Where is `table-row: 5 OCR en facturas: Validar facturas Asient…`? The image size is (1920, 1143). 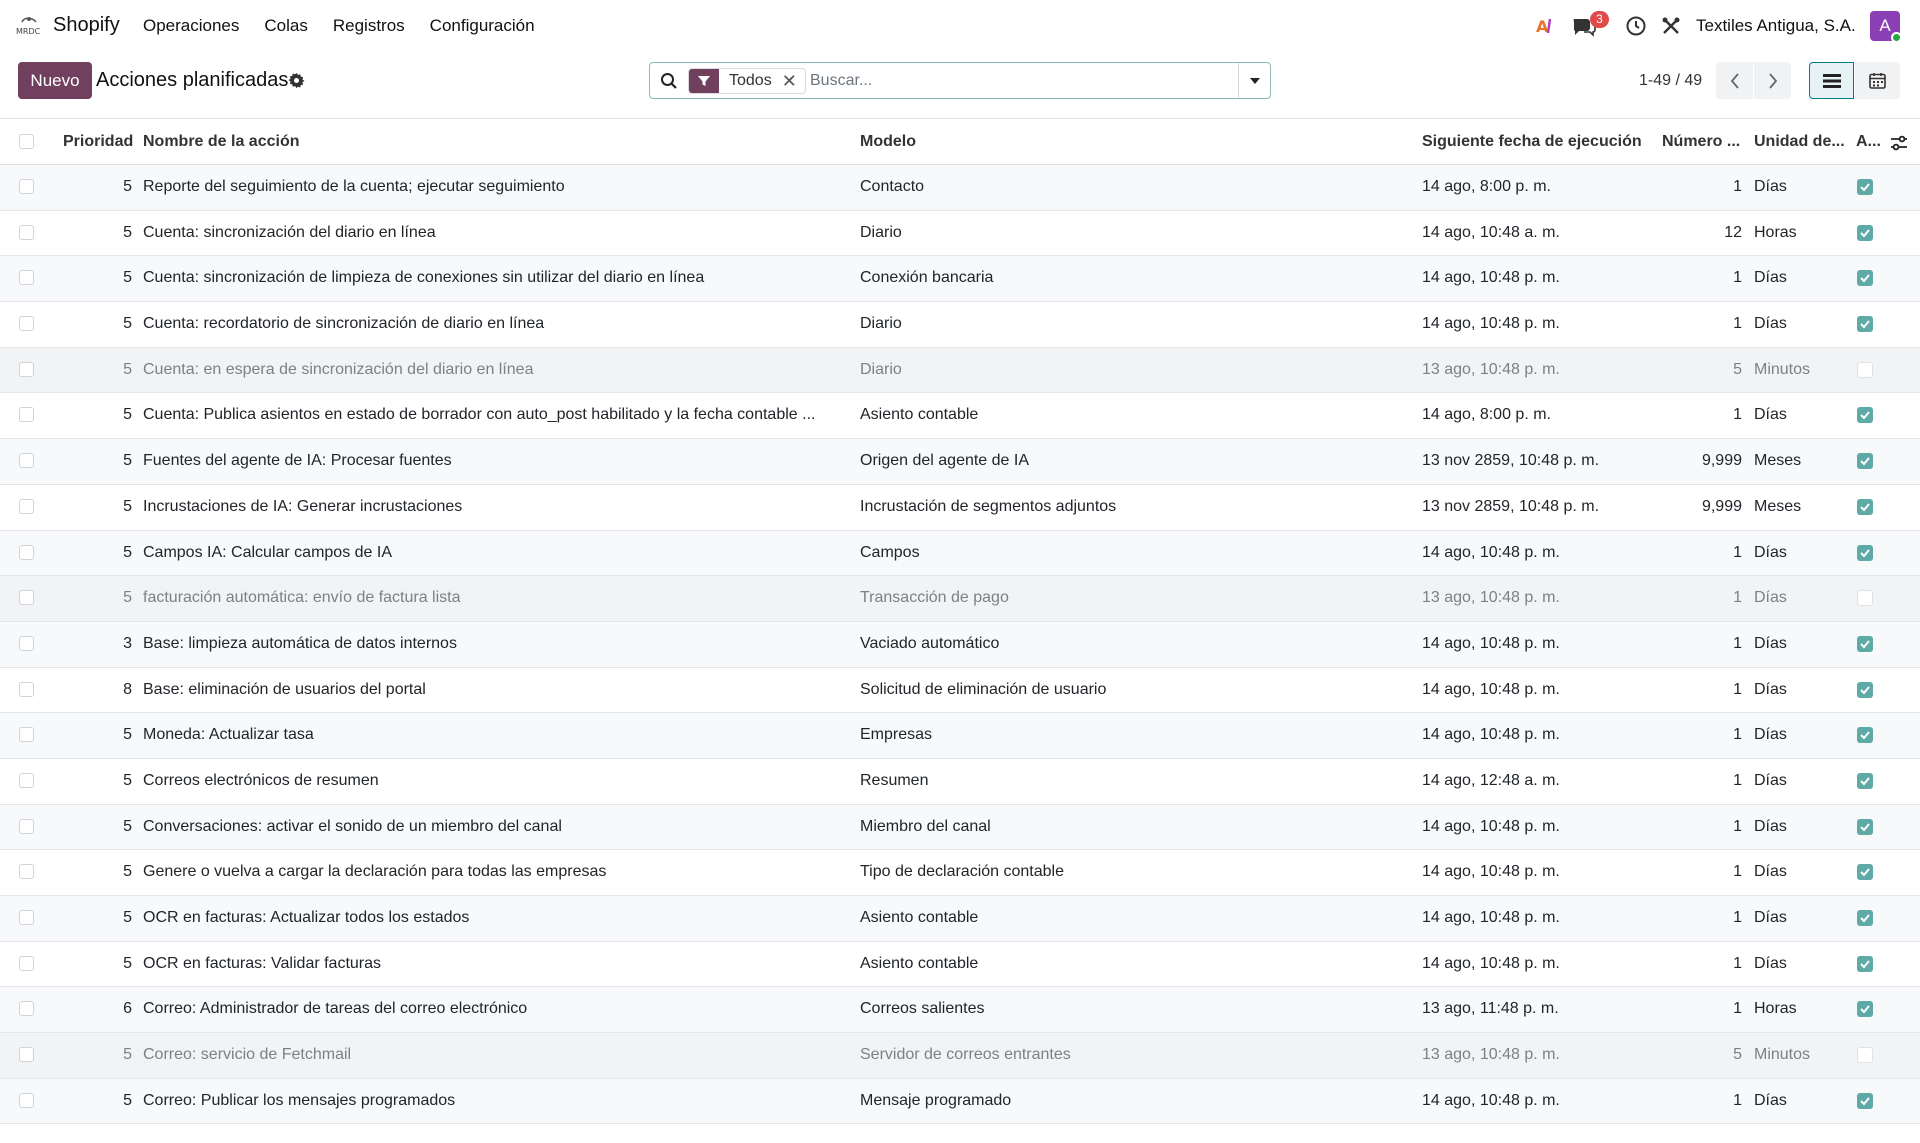
table-row: 5 OCR en facturas: Validar facturas Asient… is located at coordinates (960, 965).